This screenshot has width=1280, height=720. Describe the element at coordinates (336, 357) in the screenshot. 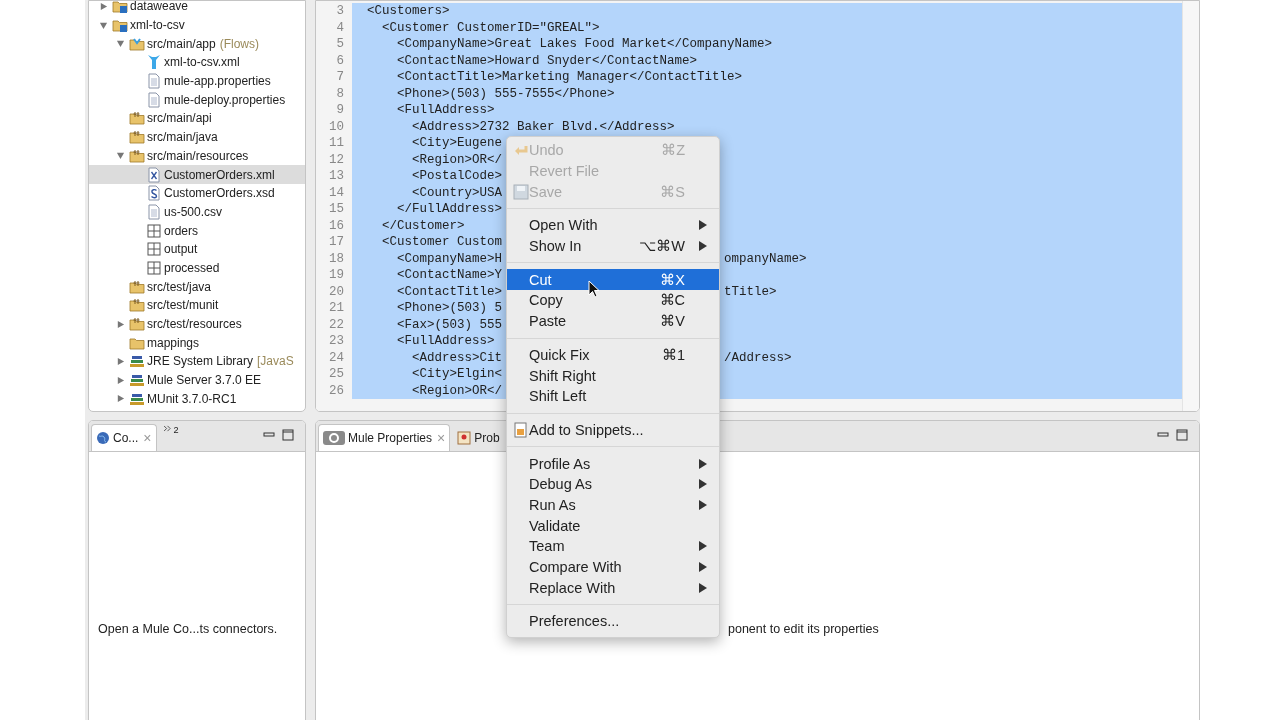

I see `line-number: 24` at that location.